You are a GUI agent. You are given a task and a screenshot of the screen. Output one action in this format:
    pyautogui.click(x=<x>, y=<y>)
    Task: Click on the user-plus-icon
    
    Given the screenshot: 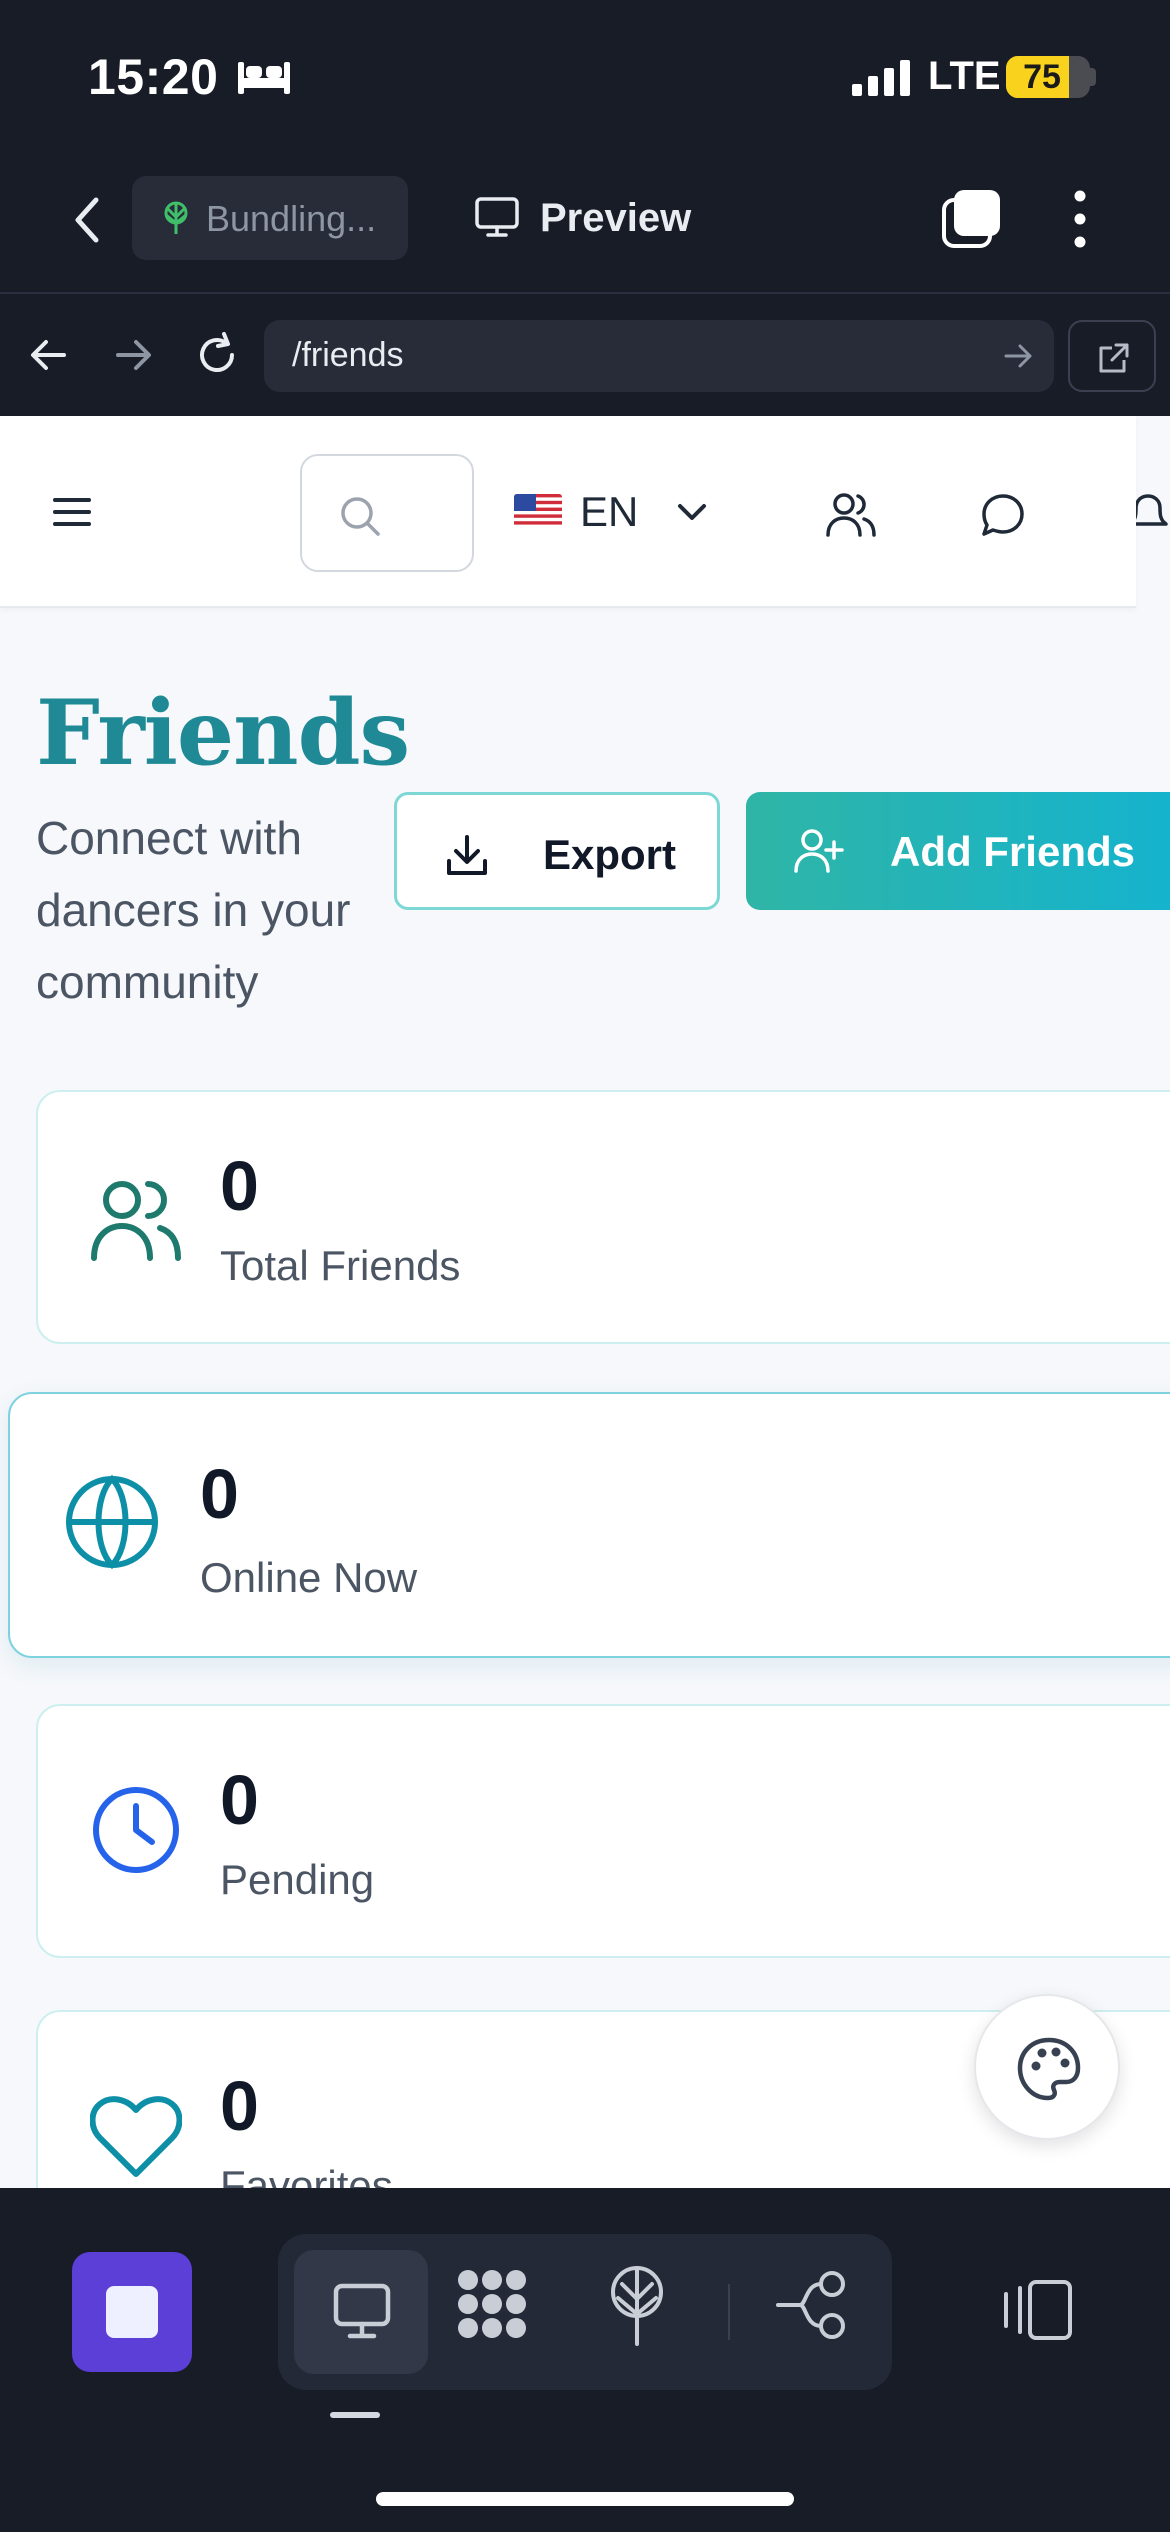 What is the action you would take?
    pyautogui.click(x=819, y=851)
    